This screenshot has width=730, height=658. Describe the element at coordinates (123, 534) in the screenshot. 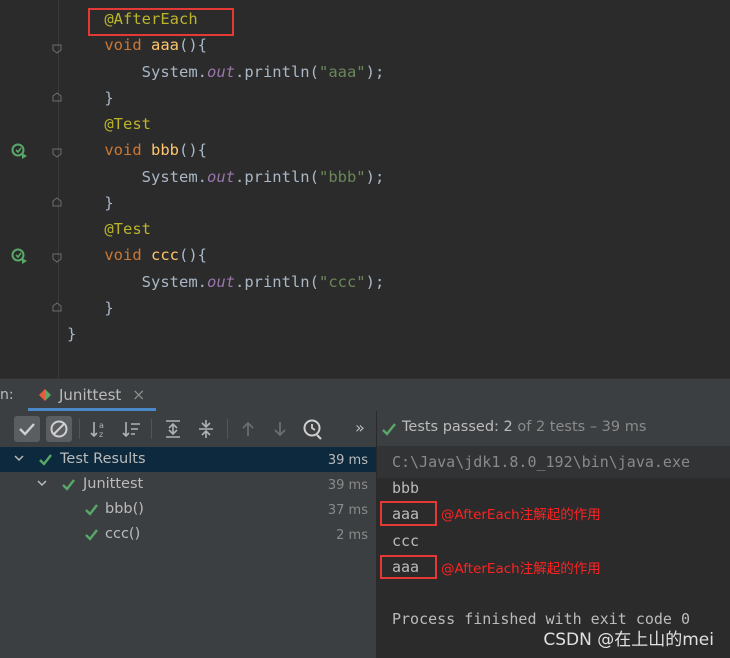

I see `tree-label: ccc()` at that location.